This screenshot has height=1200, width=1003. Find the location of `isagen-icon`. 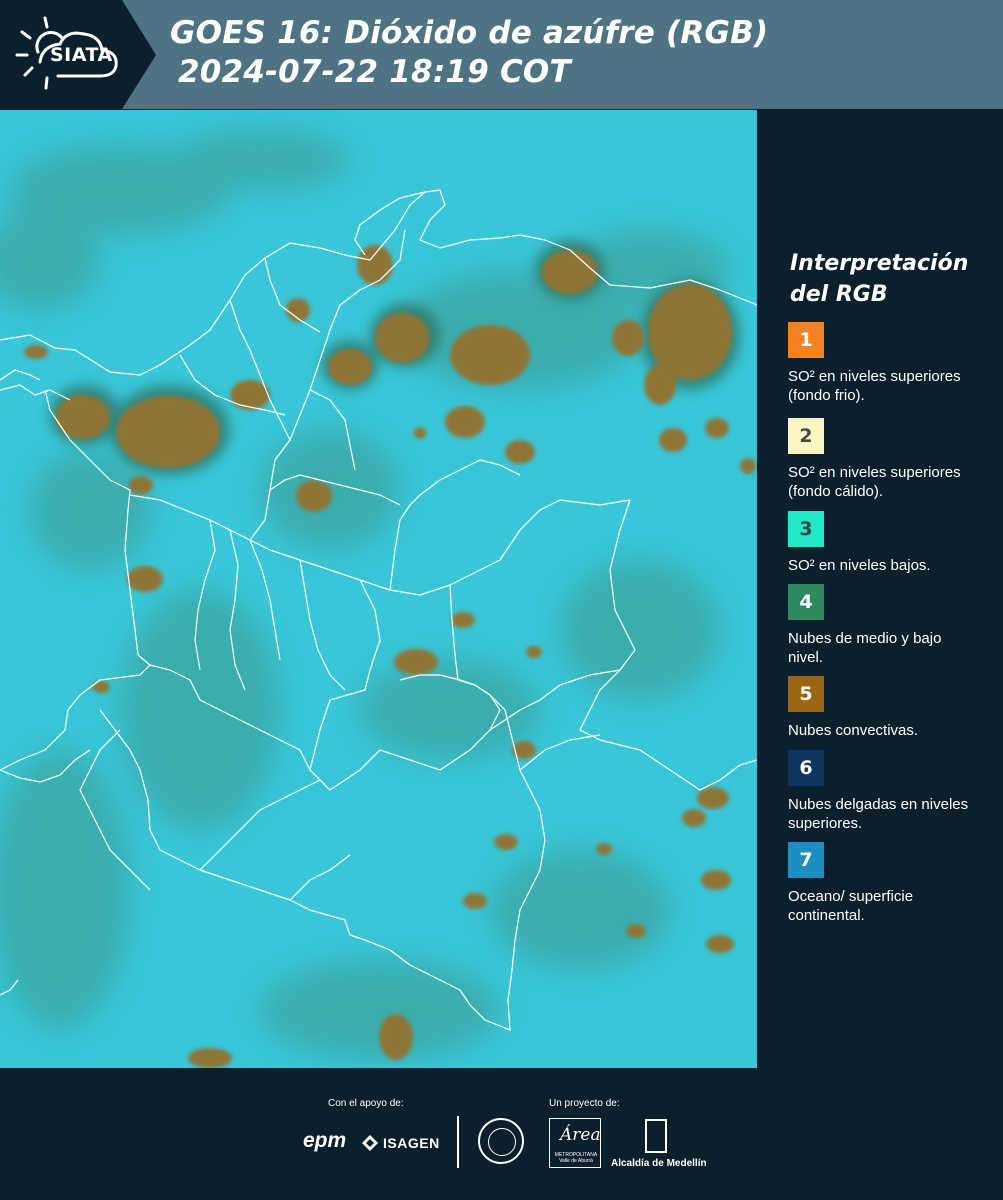

isagen-icon is located at coordinates (370, 1143).